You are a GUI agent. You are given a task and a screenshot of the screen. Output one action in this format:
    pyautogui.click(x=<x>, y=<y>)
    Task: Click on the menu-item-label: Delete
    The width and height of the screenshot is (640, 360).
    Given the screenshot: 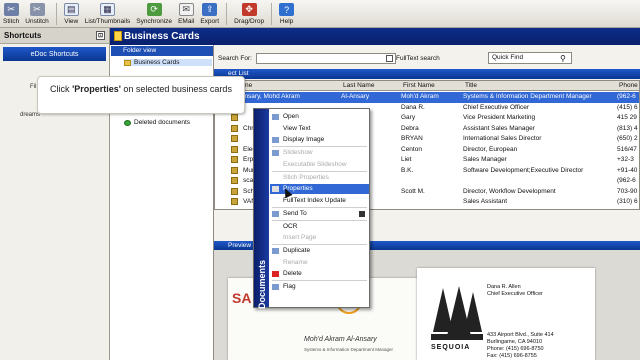 What is the action you would take?
    pyautogui.click(x=292, y=273)
    